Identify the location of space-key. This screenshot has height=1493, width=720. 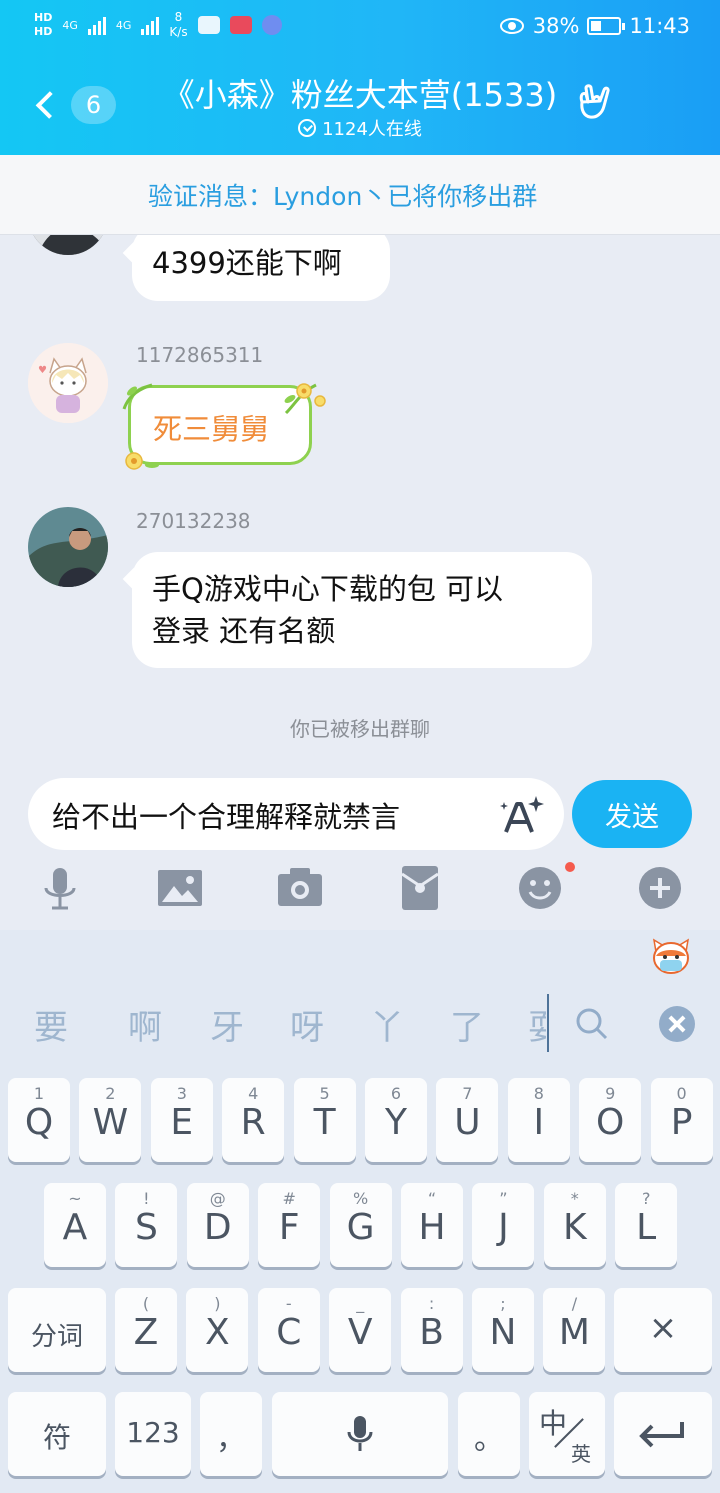
(360, 1434).